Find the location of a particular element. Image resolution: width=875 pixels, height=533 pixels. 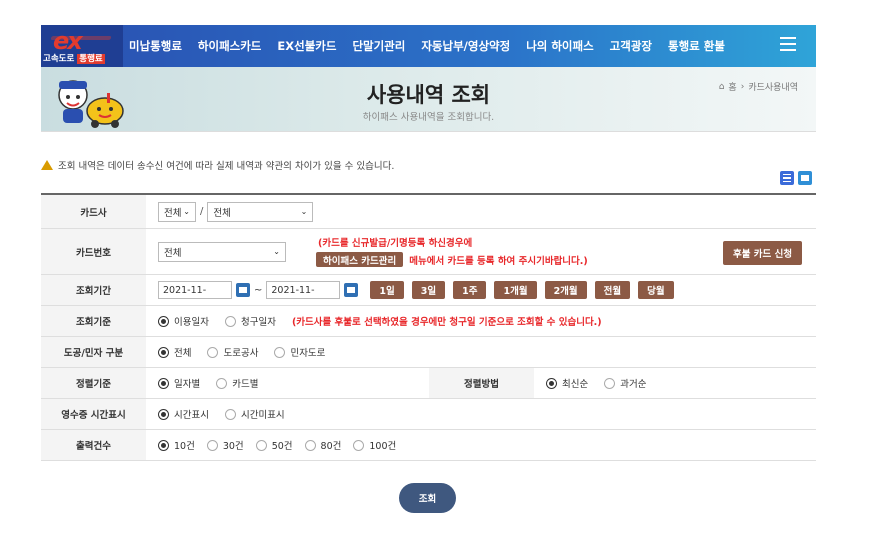

ex-logo: ex 고속도로 통행료 is located at coordinates (82, 46).